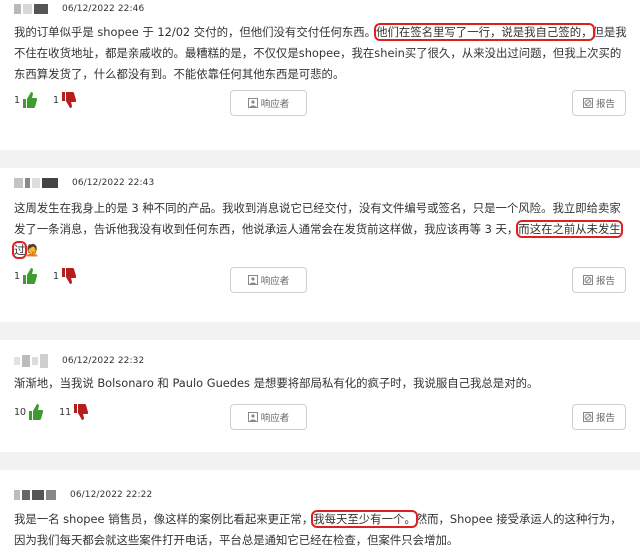 Image resolution: width=640 pixels, height=555 pixels. Describe the element at coordinates (103, 9) in the screenshot. I see `comment-timestamp: 06/12/2022 22:46` at that location.